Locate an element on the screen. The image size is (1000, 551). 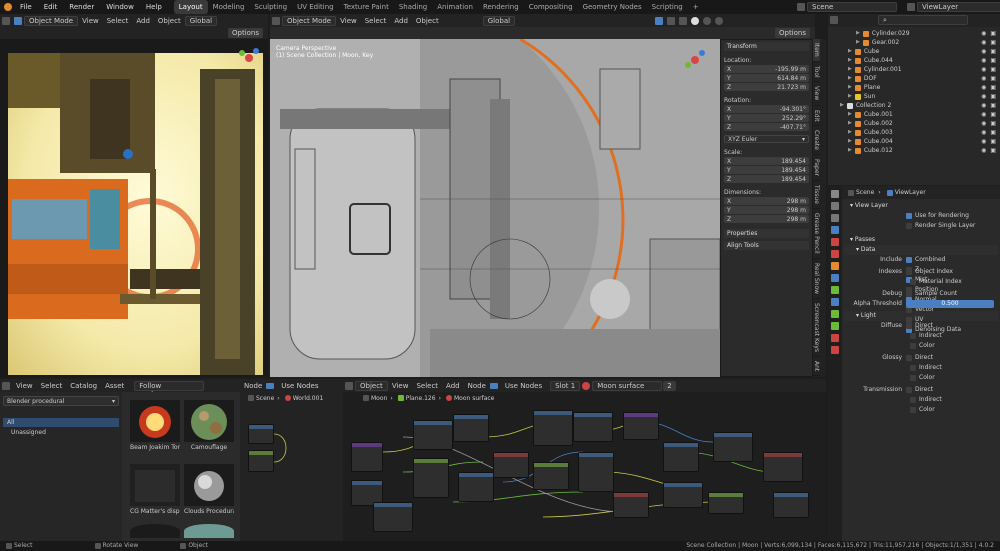
left-options-button: Options is located at coordinates (245, 33).